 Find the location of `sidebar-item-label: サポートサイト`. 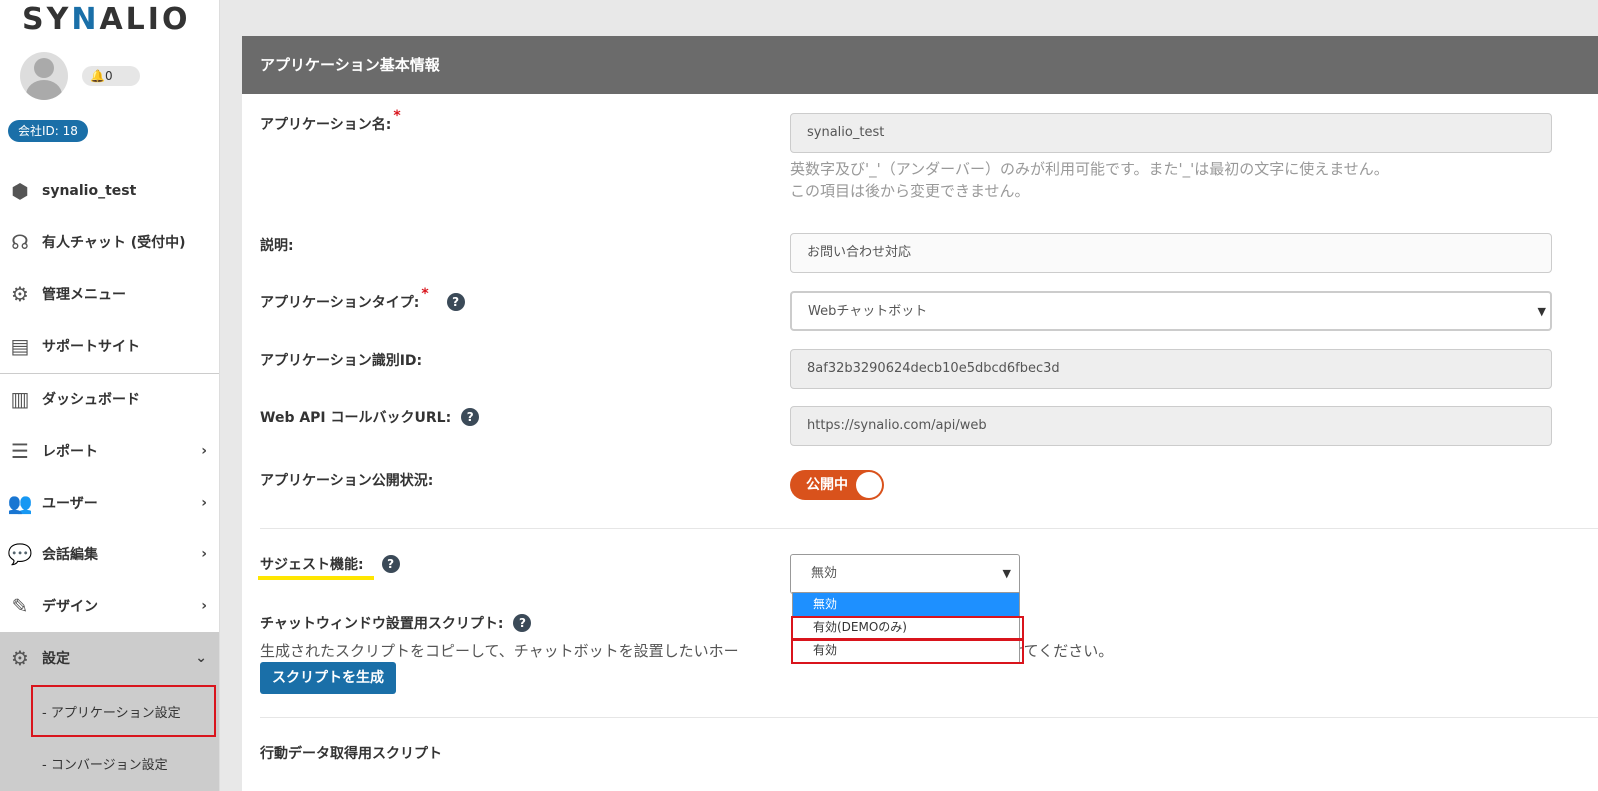

sidebar-item-label: サポートサイト is located at coordinates (91, 347).